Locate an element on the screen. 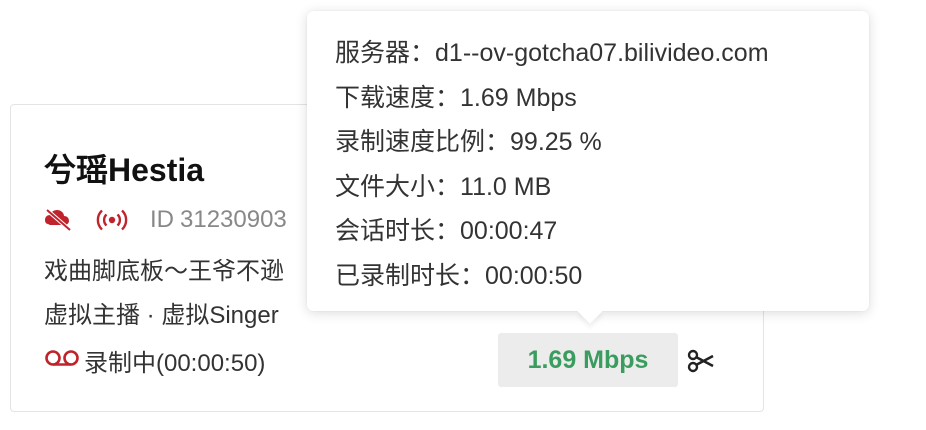 The height and width of the screenshot is (430, 926). recording-icon is located at coordinates (62, 360).